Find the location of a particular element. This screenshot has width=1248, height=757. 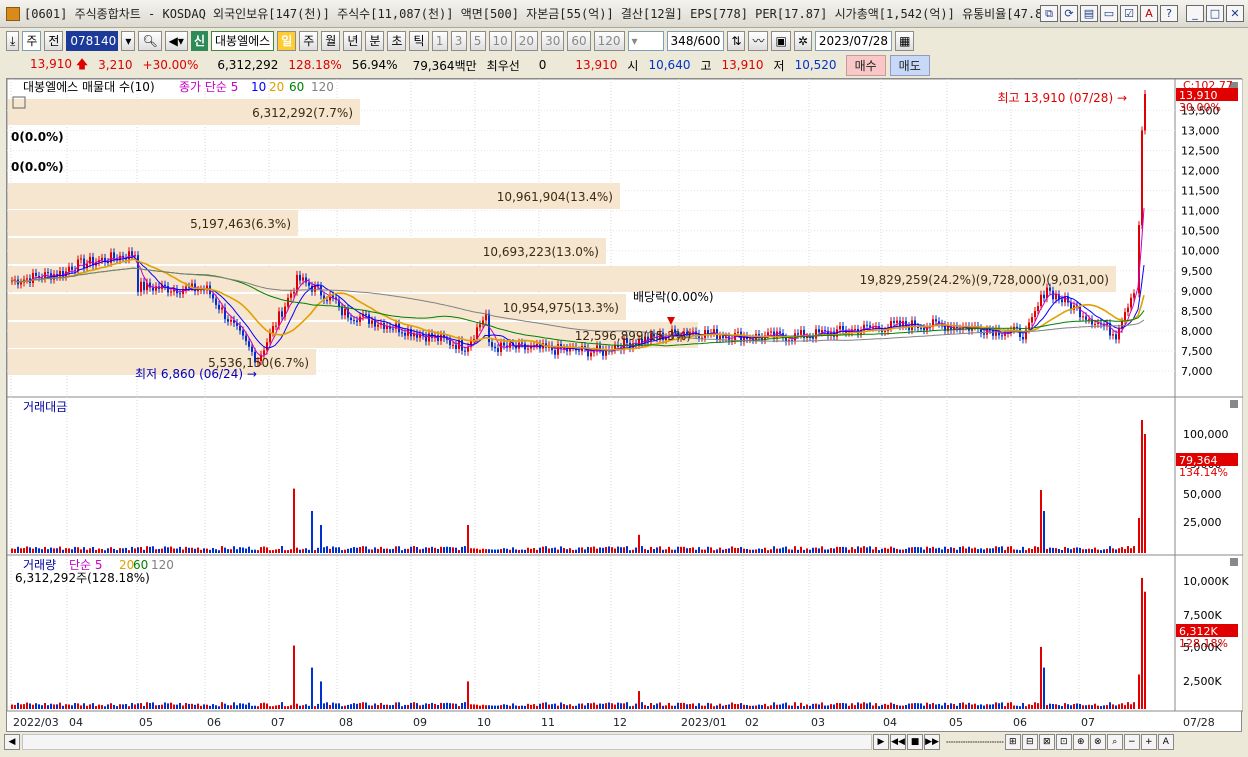

interval-20: 20 is located at coordinates (526, 41).